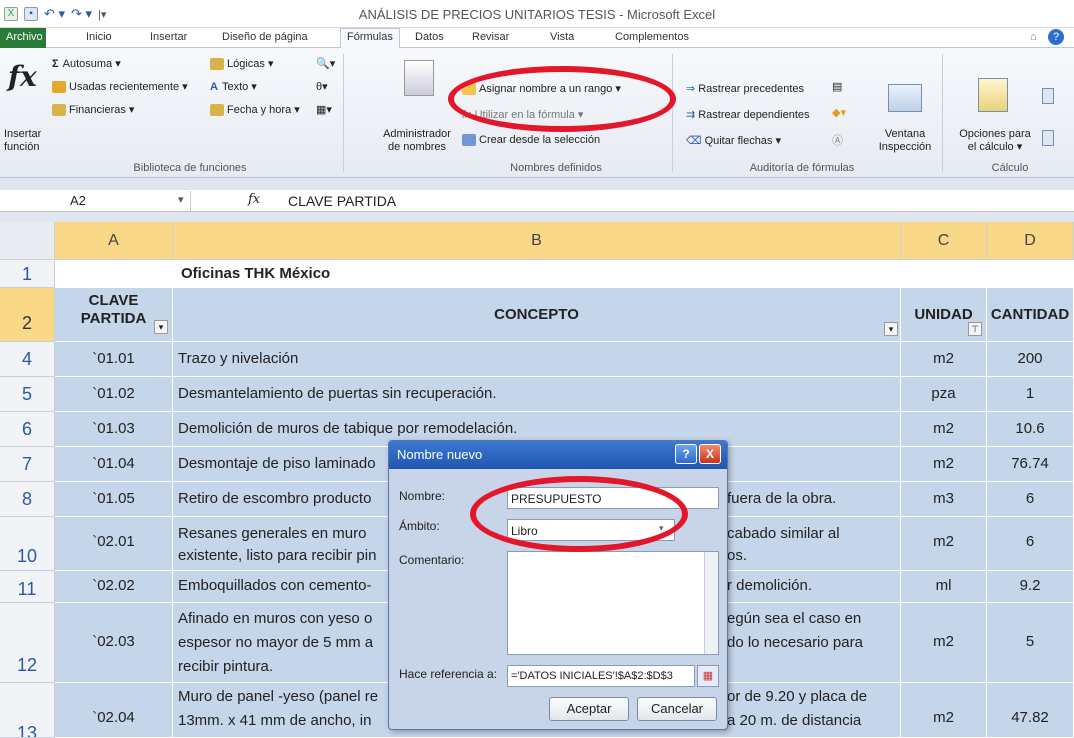 The height and width of the screenshot is (738, 1074). Describe the element at coordinates (905, 141) in the screenshot. I see `watch-window-button: Ventana Inspección` at that location.